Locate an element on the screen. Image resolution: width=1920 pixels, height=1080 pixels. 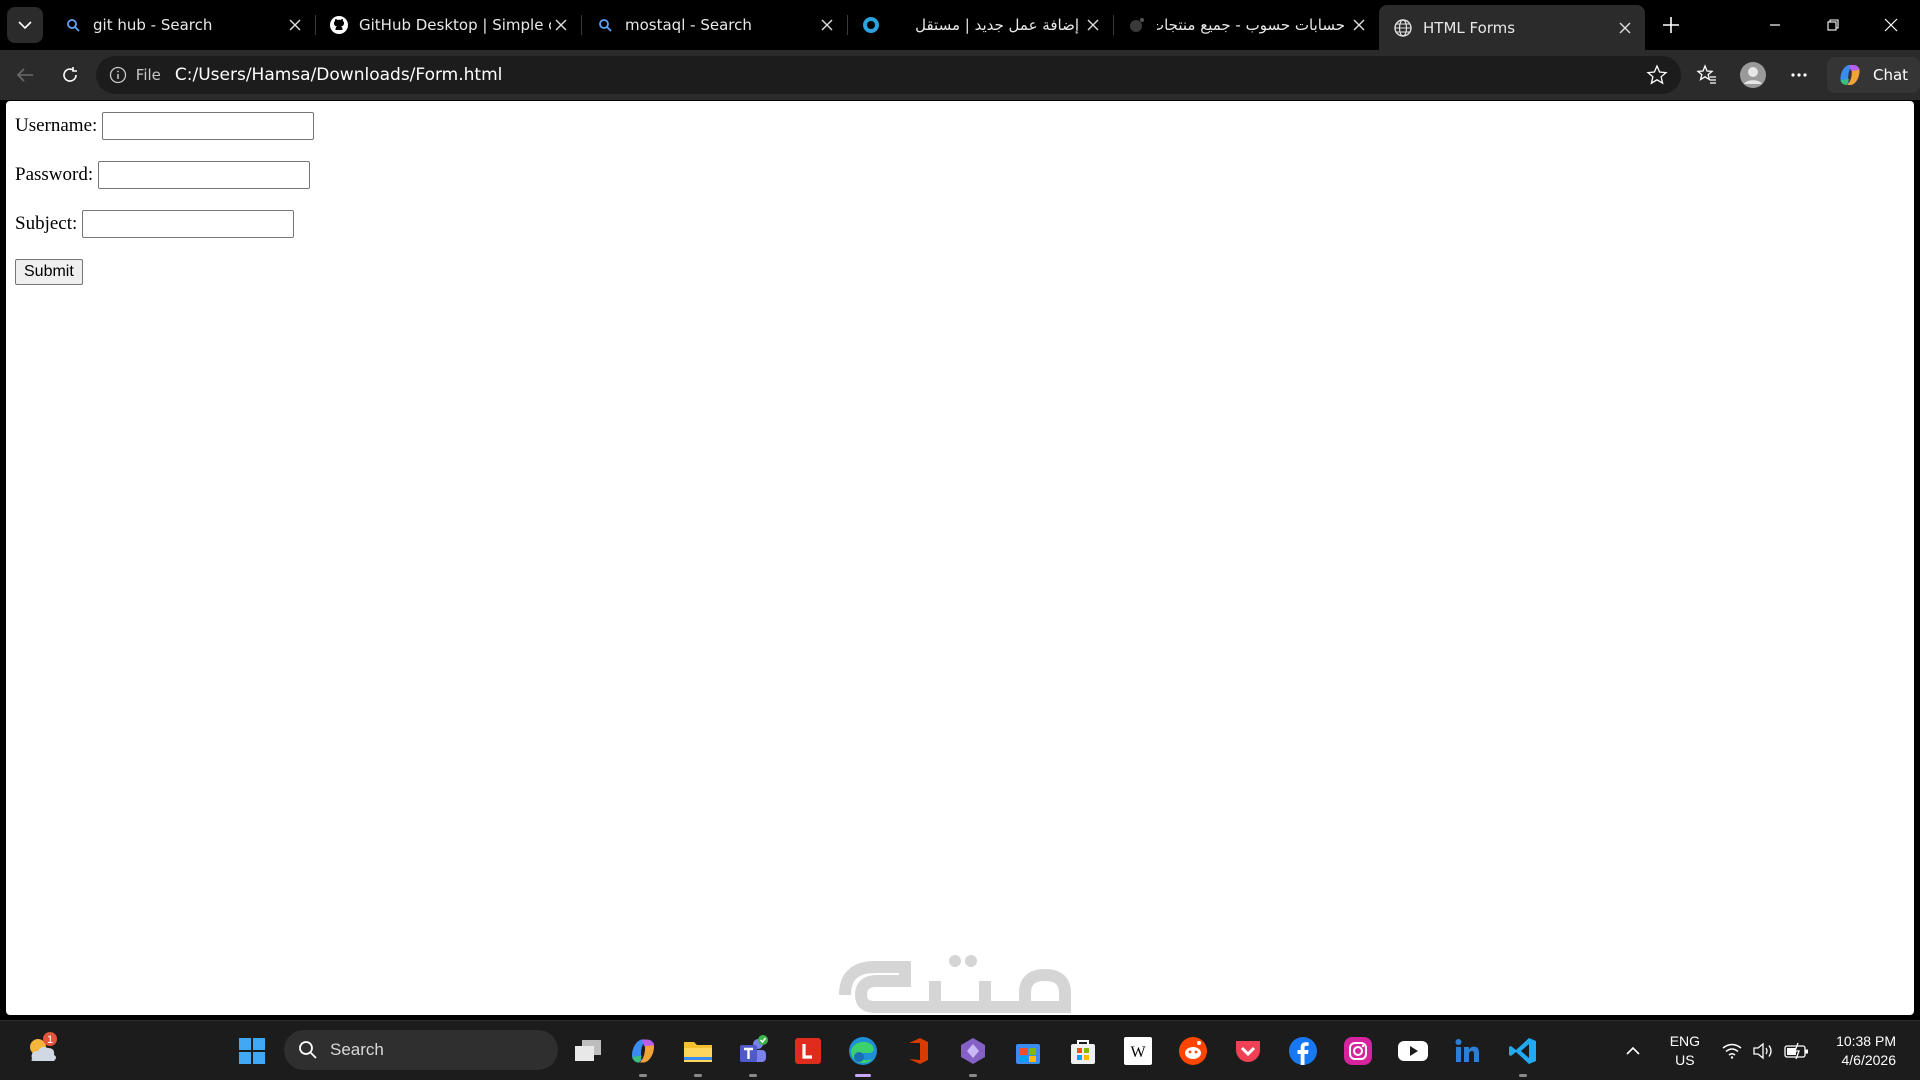
profile-button is located at coordinates (1753, 75).